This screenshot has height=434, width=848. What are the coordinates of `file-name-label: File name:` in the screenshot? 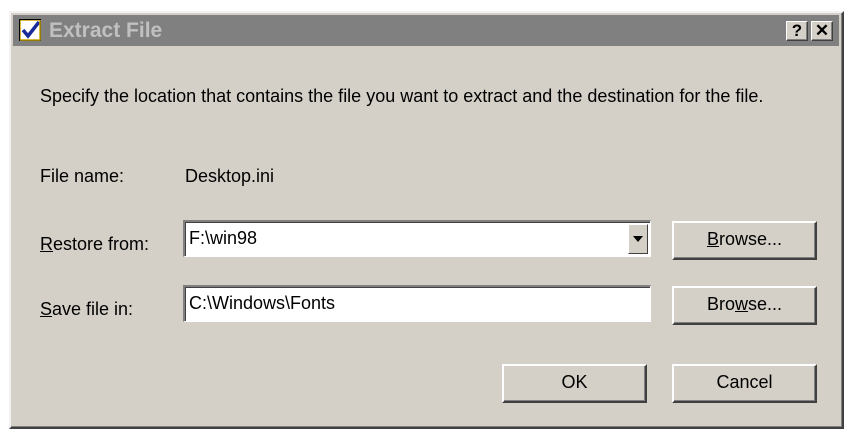 It's located at (82, 176).